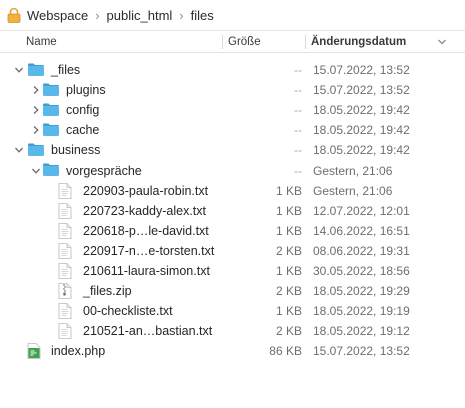 This screenshot has height=408, width=465. I want to click on column-name-header: Name, so click(41, 42).